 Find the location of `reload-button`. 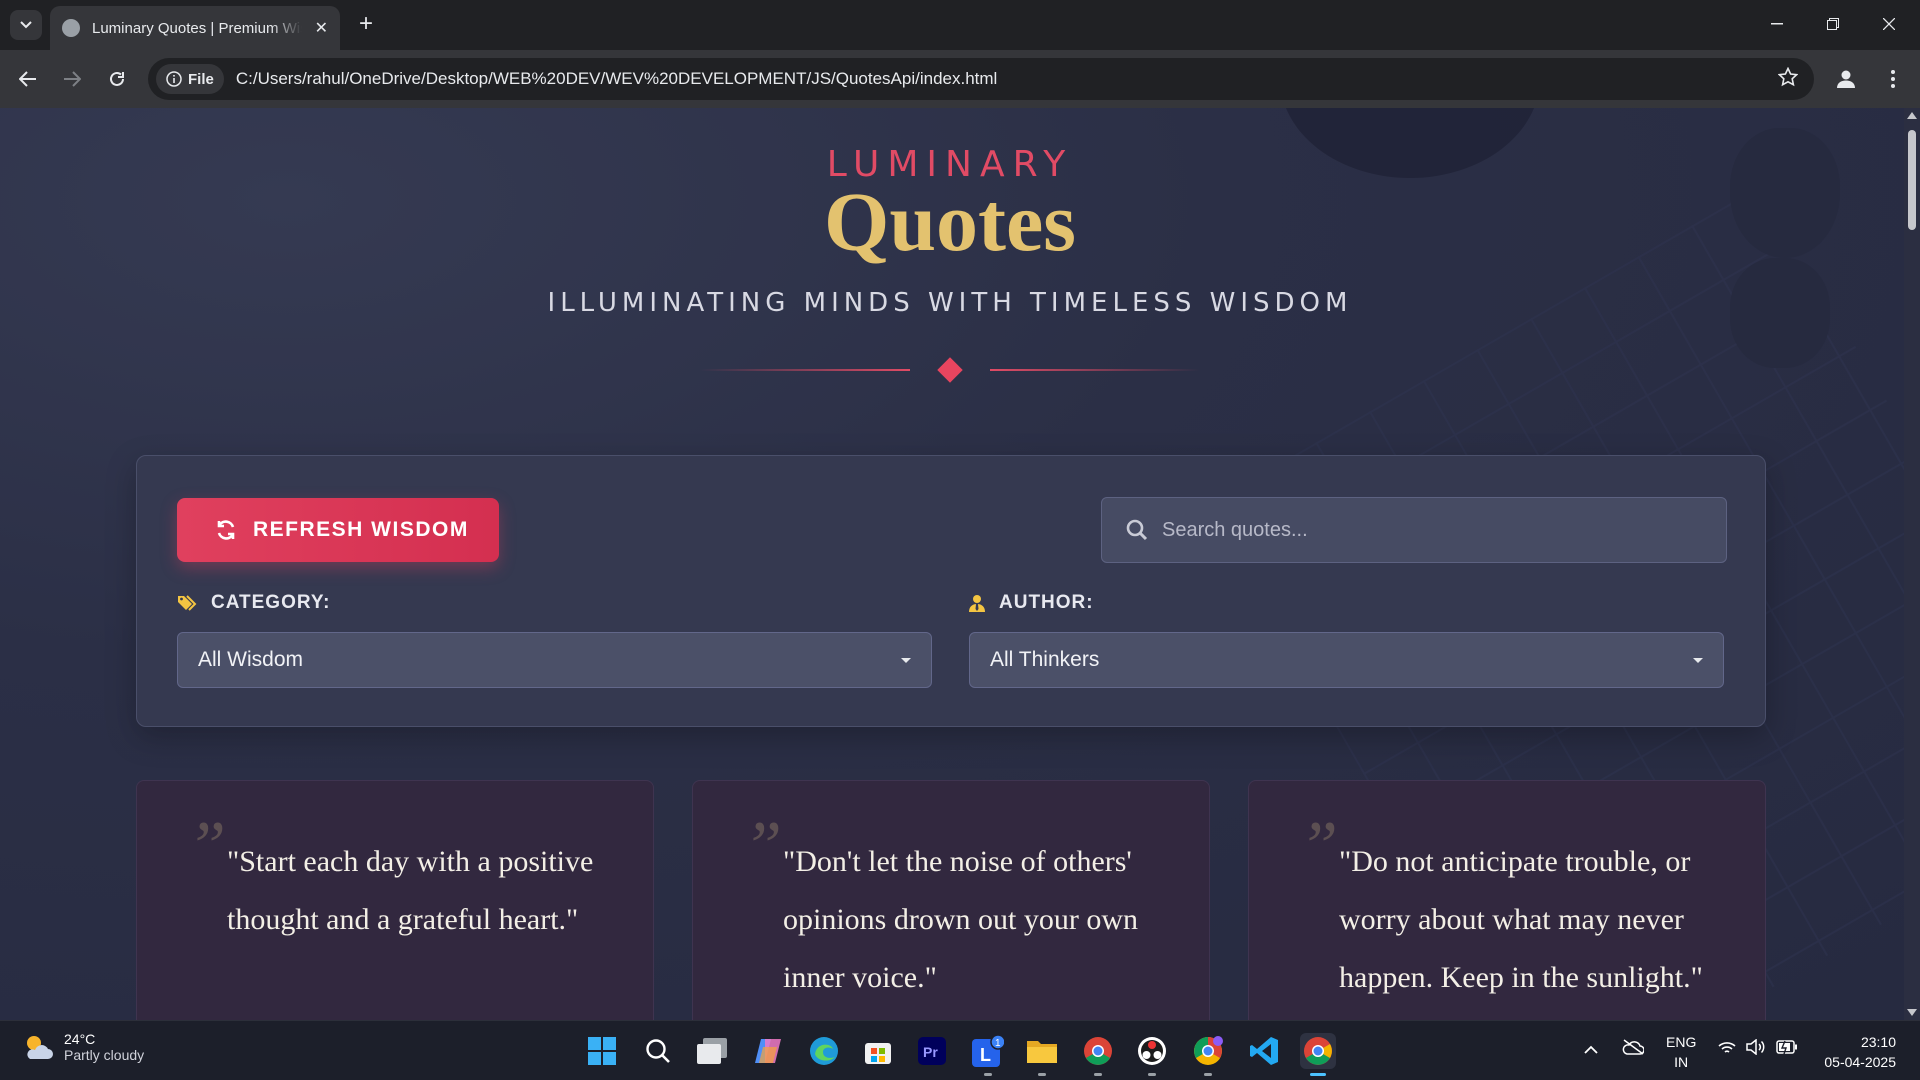

reload-button is located at coordinates (117, 79).